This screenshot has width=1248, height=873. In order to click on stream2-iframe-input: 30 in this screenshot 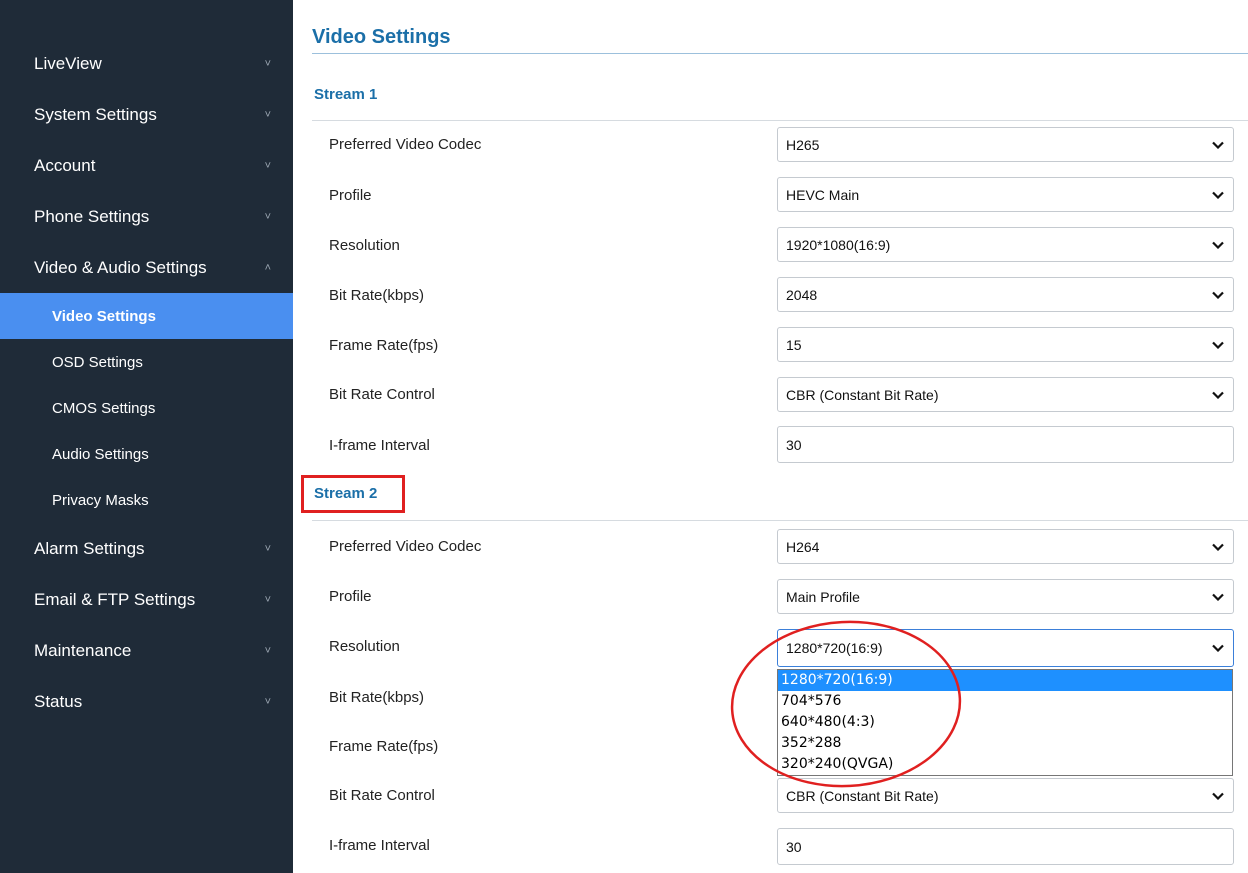, I will do `click(1005, 846)`.